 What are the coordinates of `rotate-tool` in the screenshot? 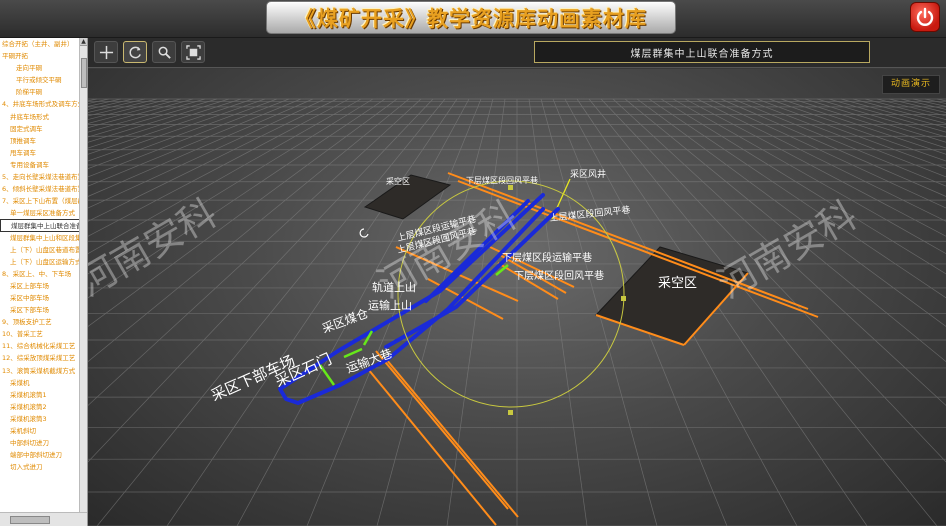 It's located at (135, 52).